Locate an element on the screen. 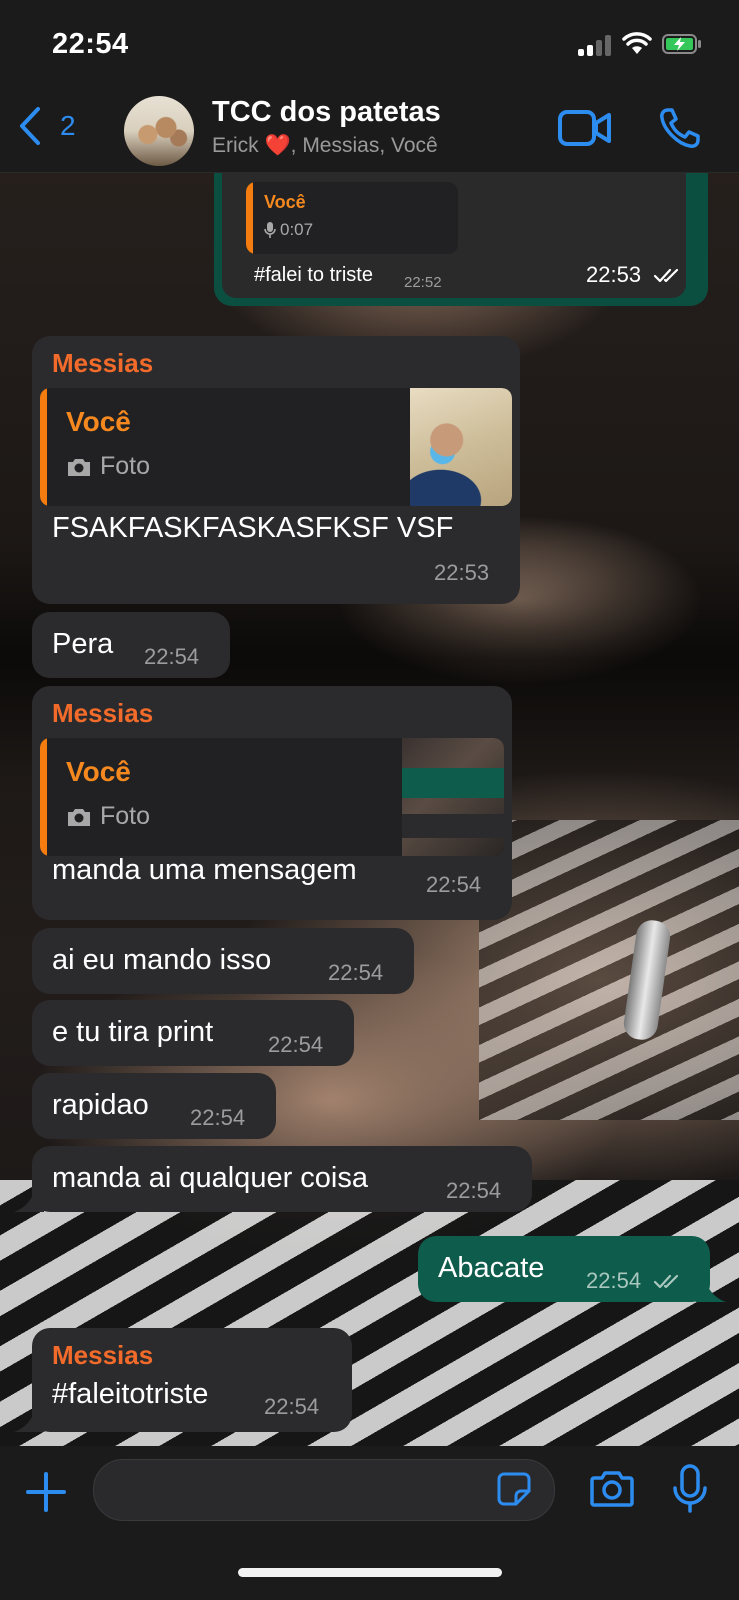  message-text: Abacate is located at coordinates (491, 1268).